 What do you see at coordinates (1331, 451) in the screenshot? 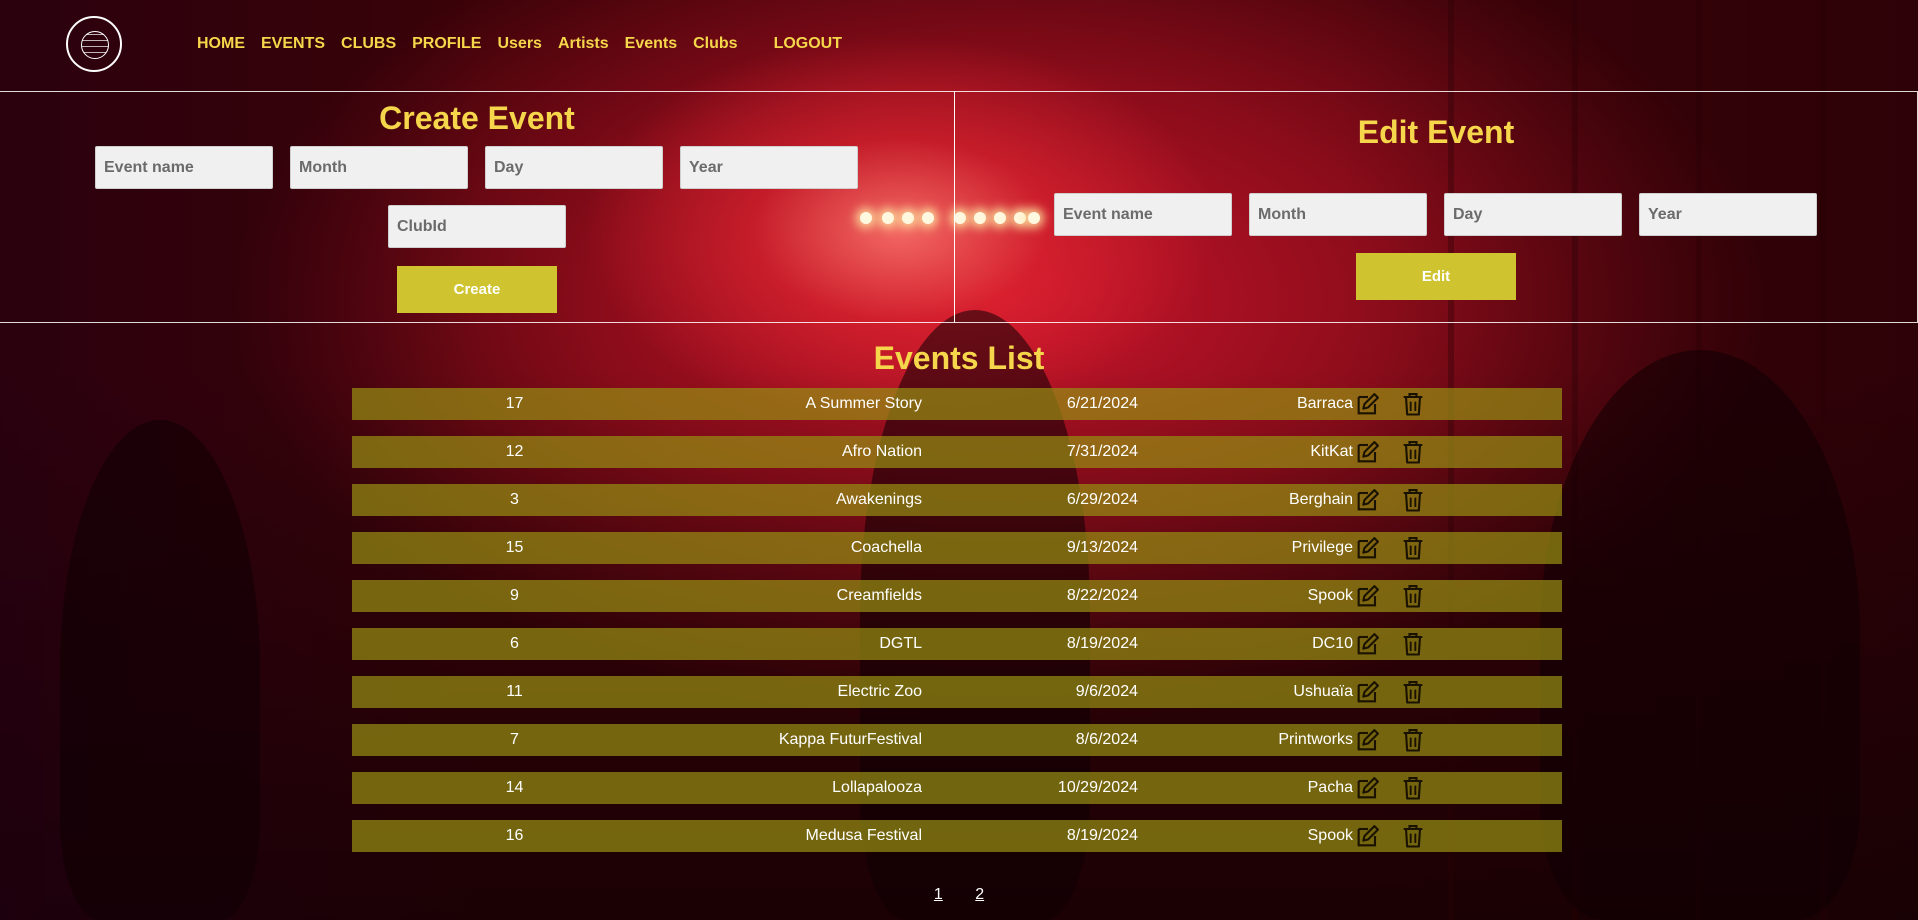
I see `event-club: KitKat` at bounding box center [1331, 451].